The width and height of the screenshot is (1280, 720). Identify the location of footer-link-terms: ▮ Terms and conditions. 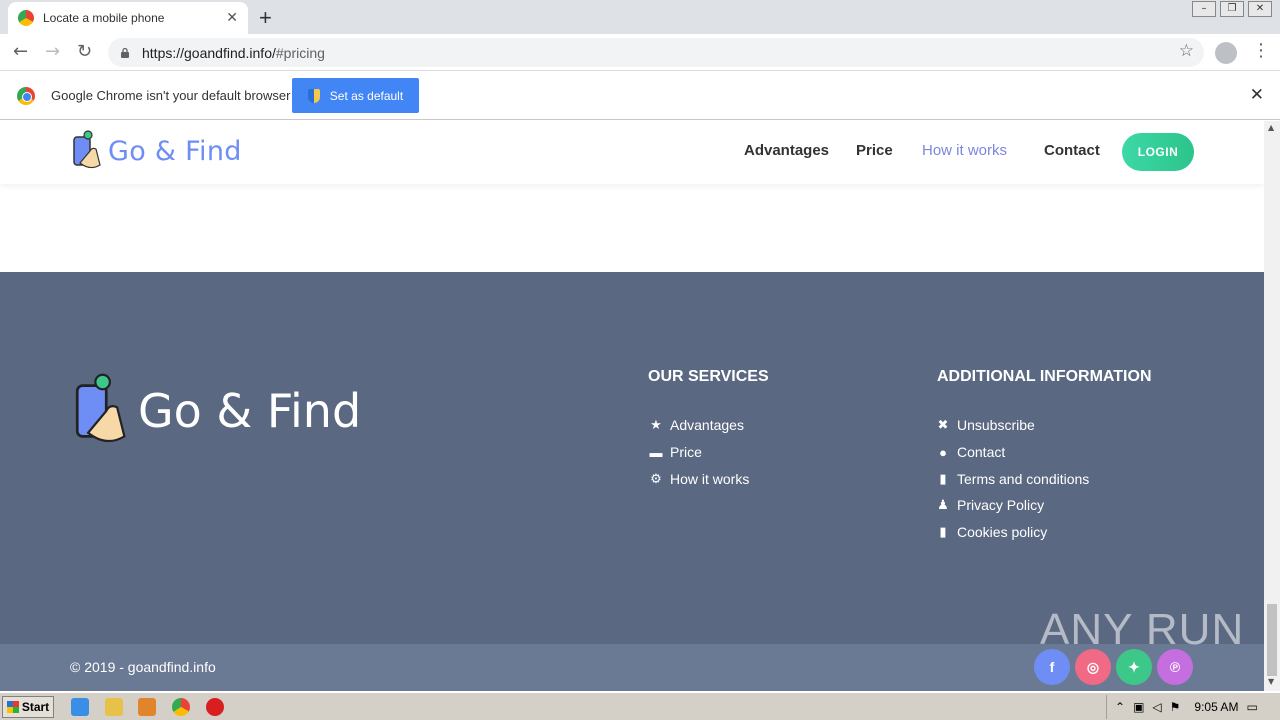
(1011, 479).